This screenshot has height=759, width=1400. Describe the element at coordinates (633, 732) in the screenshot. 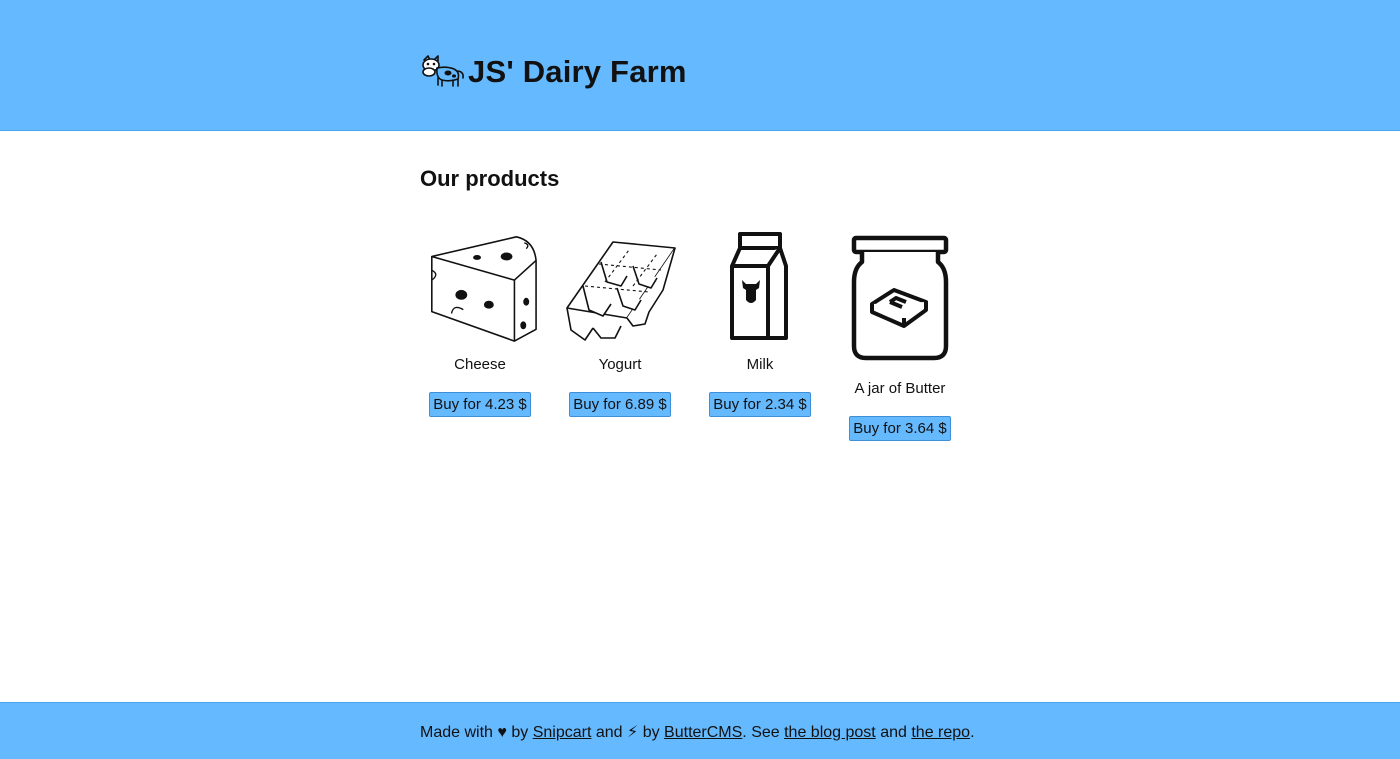

I see `lightning-icon: ⚡` at that location.